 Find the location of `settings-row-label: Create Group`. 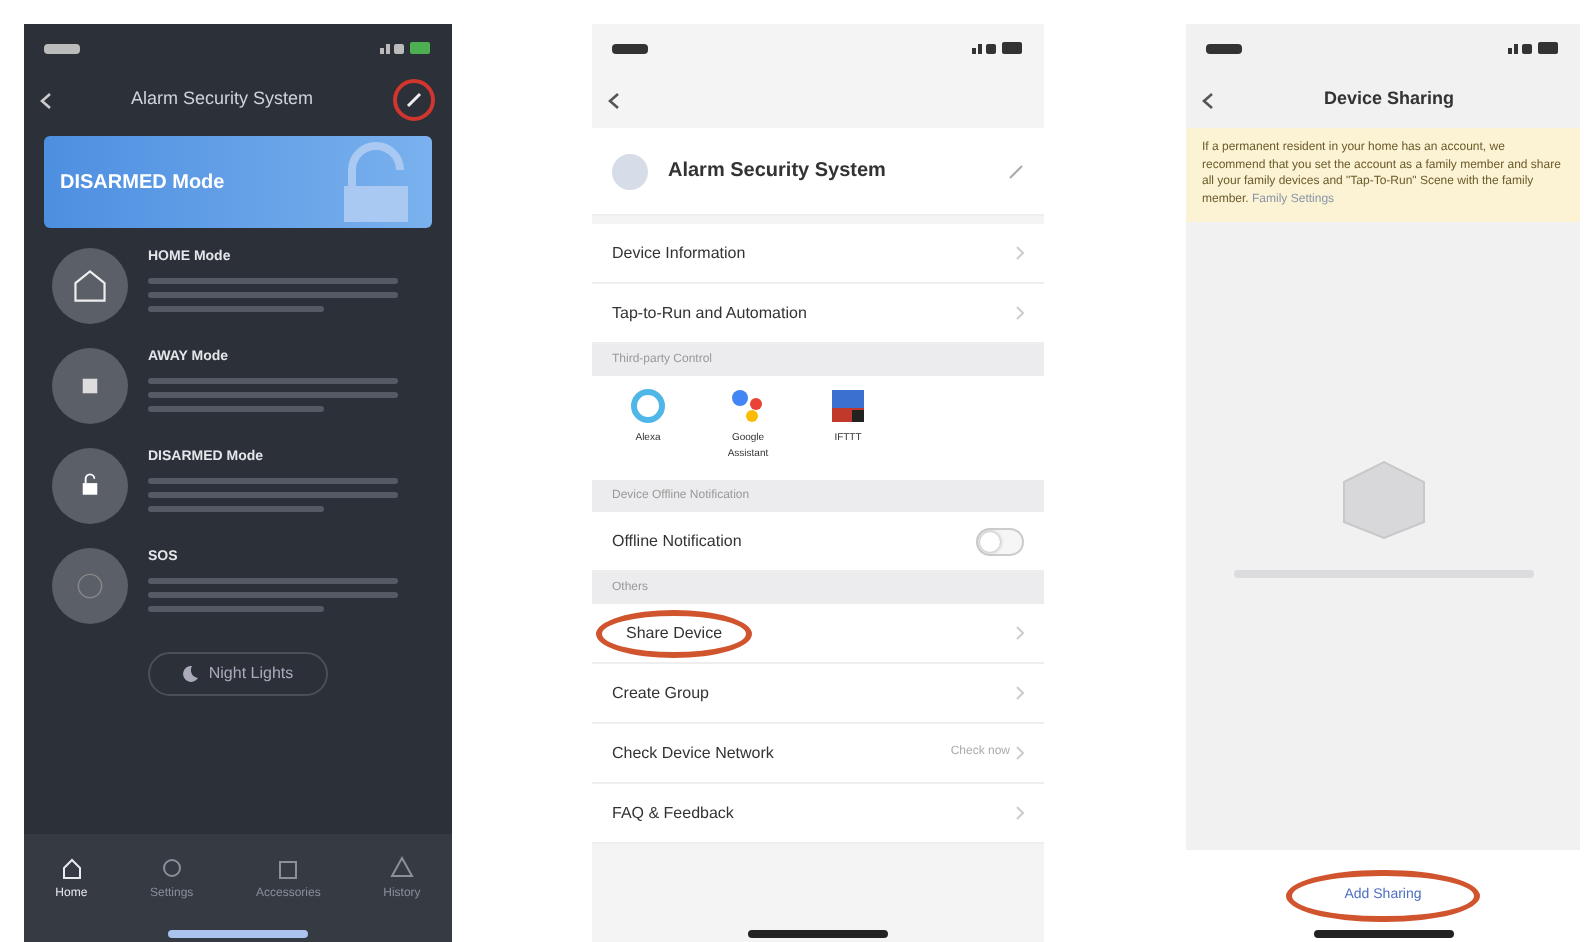

settings-row-label: Create Group is located at coordinates (660, 693).